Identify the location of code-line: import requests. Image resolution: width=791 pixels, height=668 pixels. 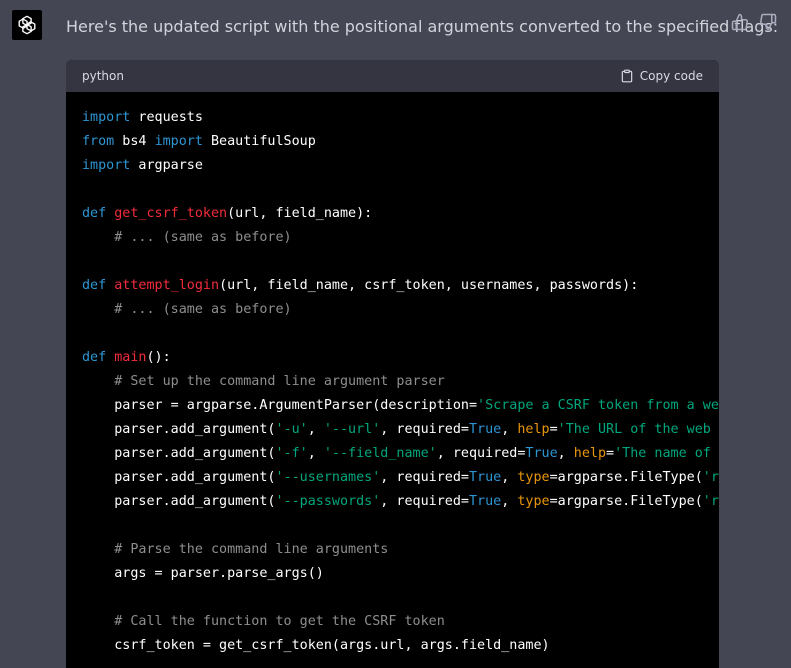
(392, 118).